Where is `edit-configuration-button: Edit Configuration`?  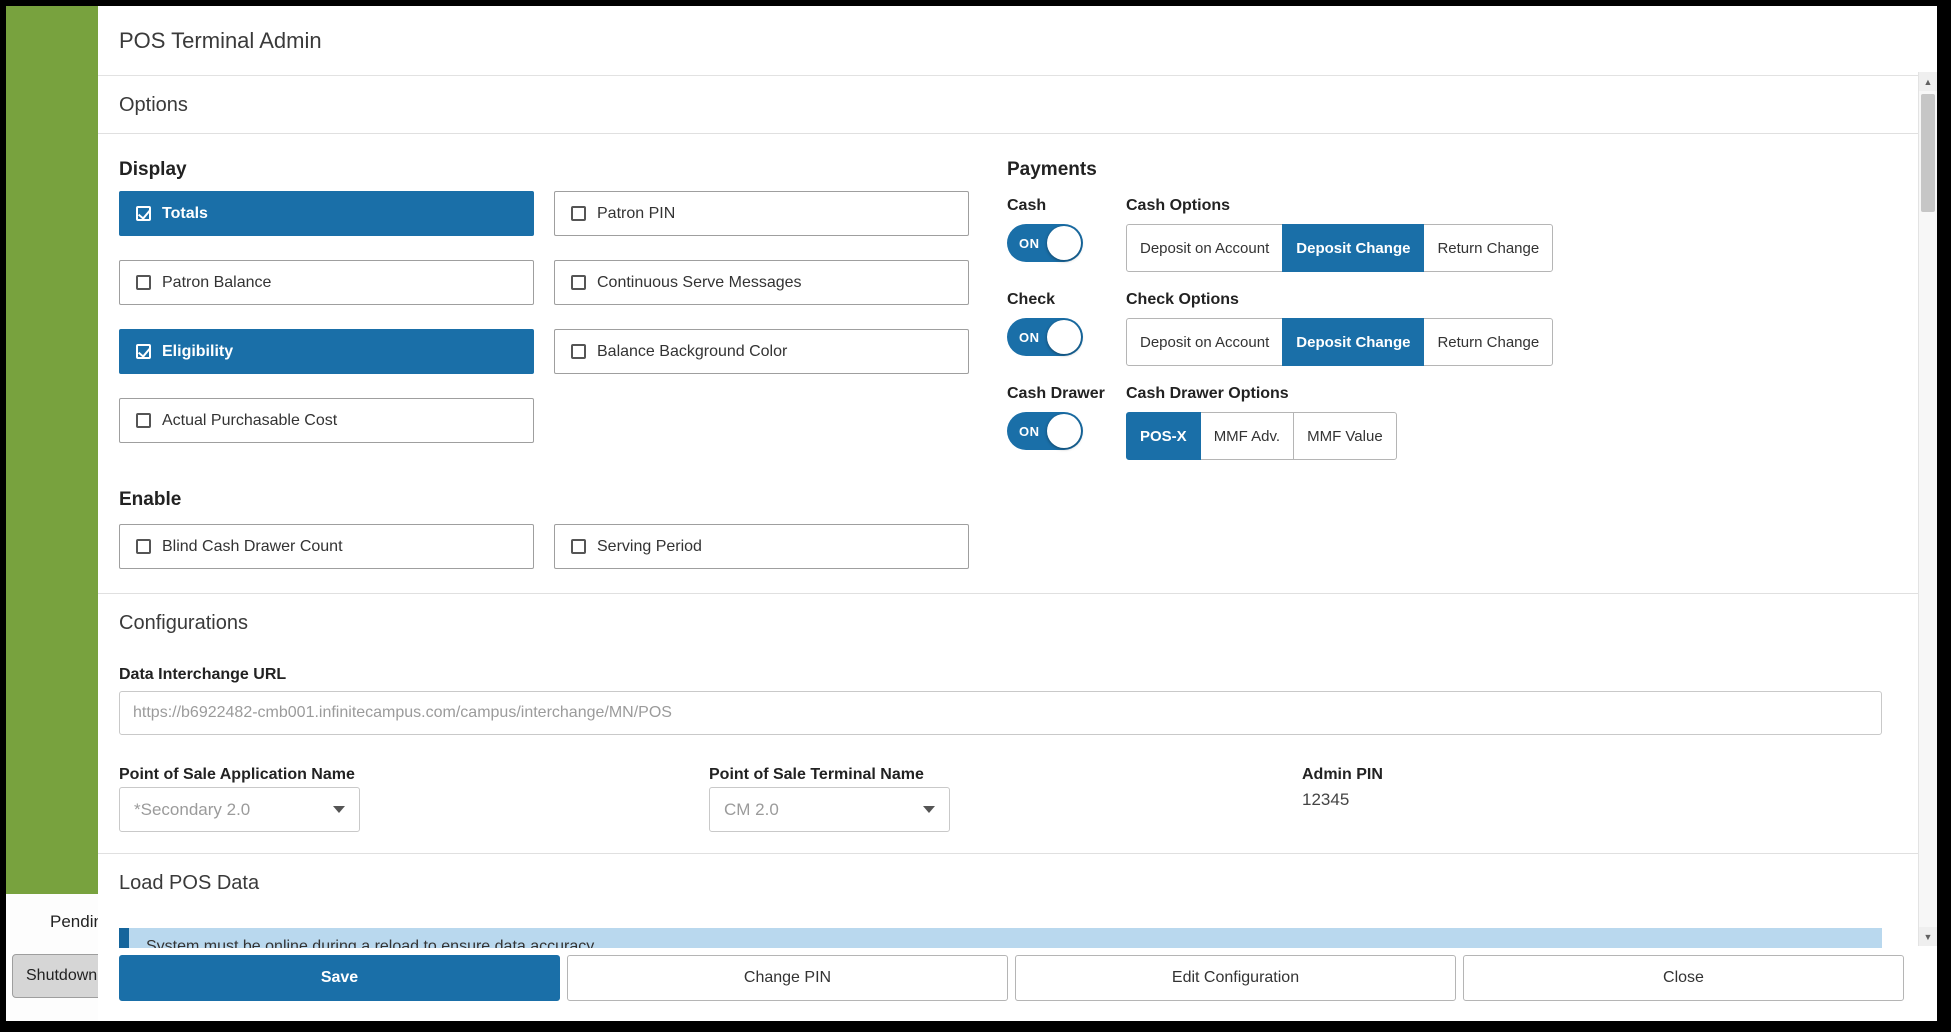 edit-configuration-button: Edit Configuration is located at coordinates (1235, 978).